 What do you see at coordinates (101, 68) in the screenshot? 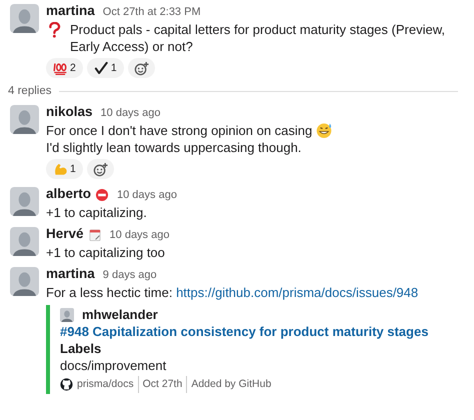
I see `check-mark-icon` at bounding box center [101, 68].